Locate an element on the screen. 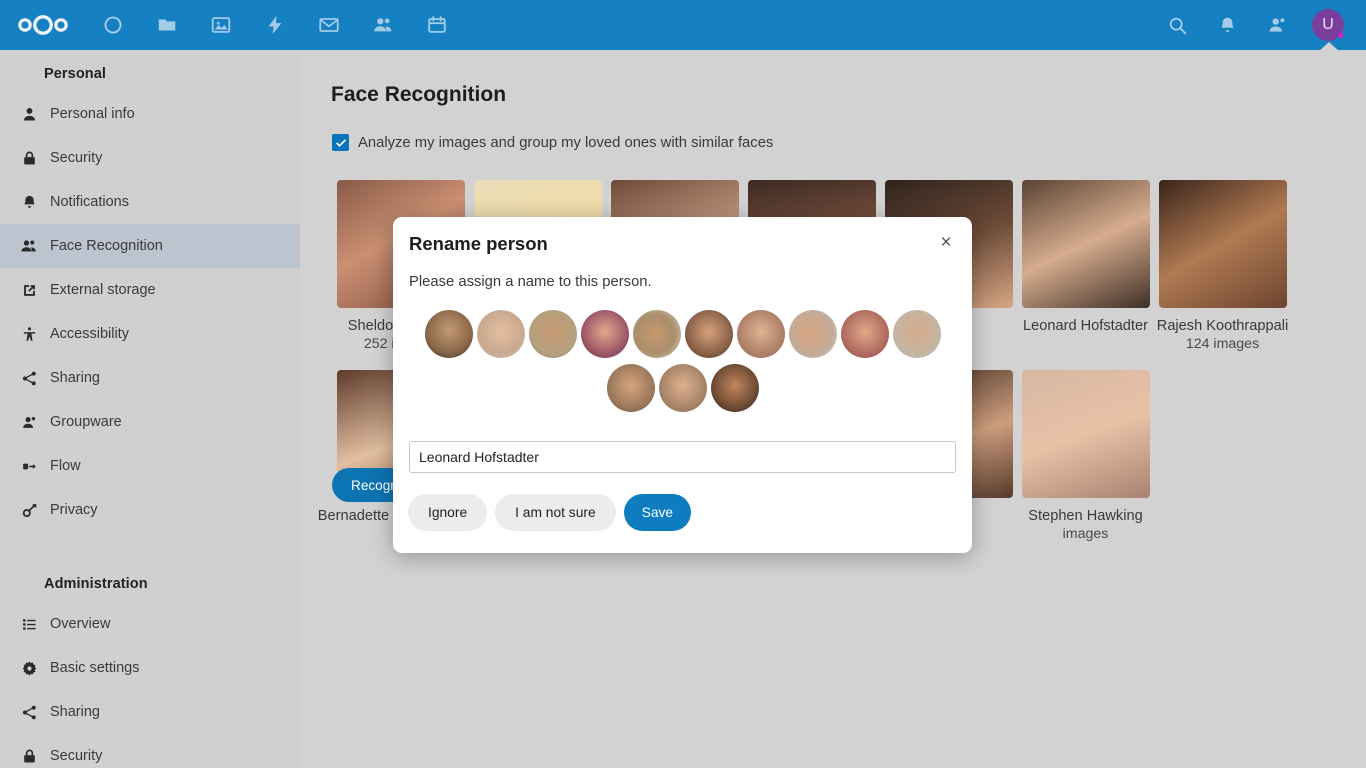 This screenshot has height=768, width=1366. nextcloud-logo is located at coordinates (43, 25).